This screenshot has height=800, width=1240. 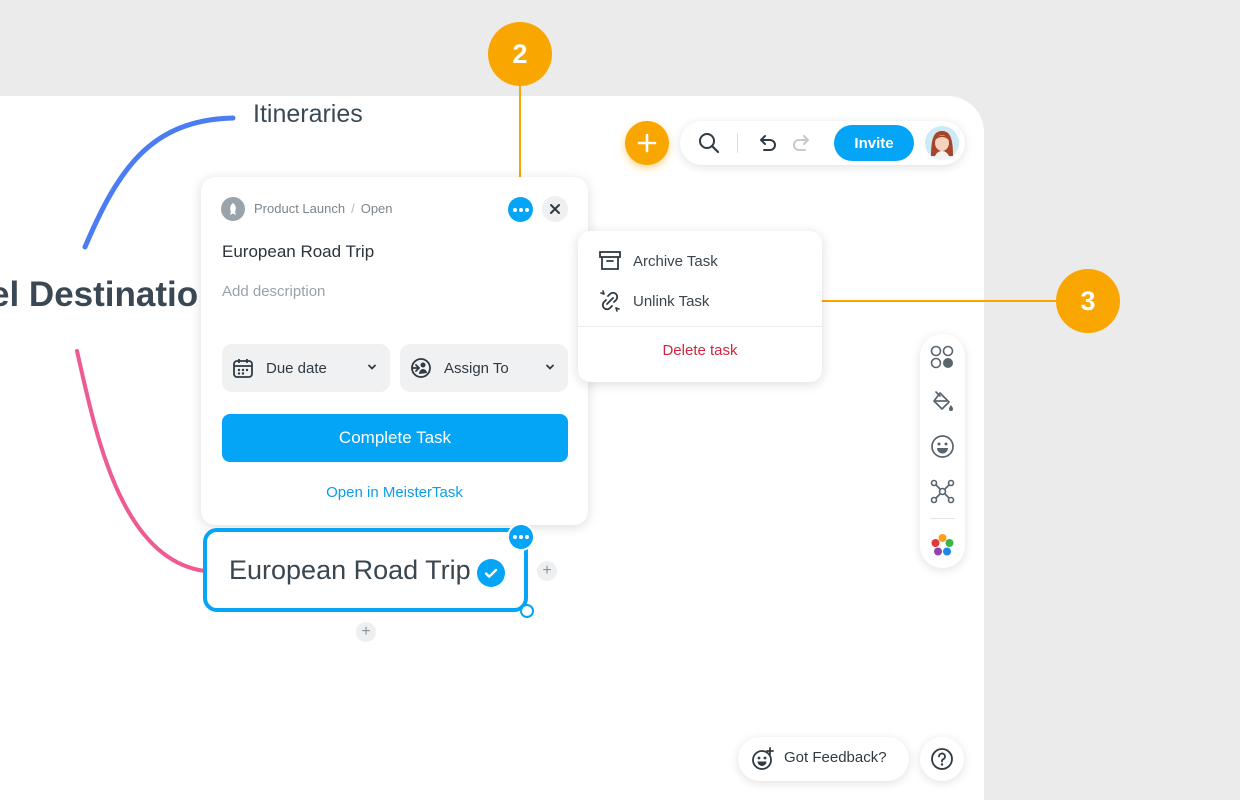 I want to click on rocket-icon, so click(x=233, y=209).